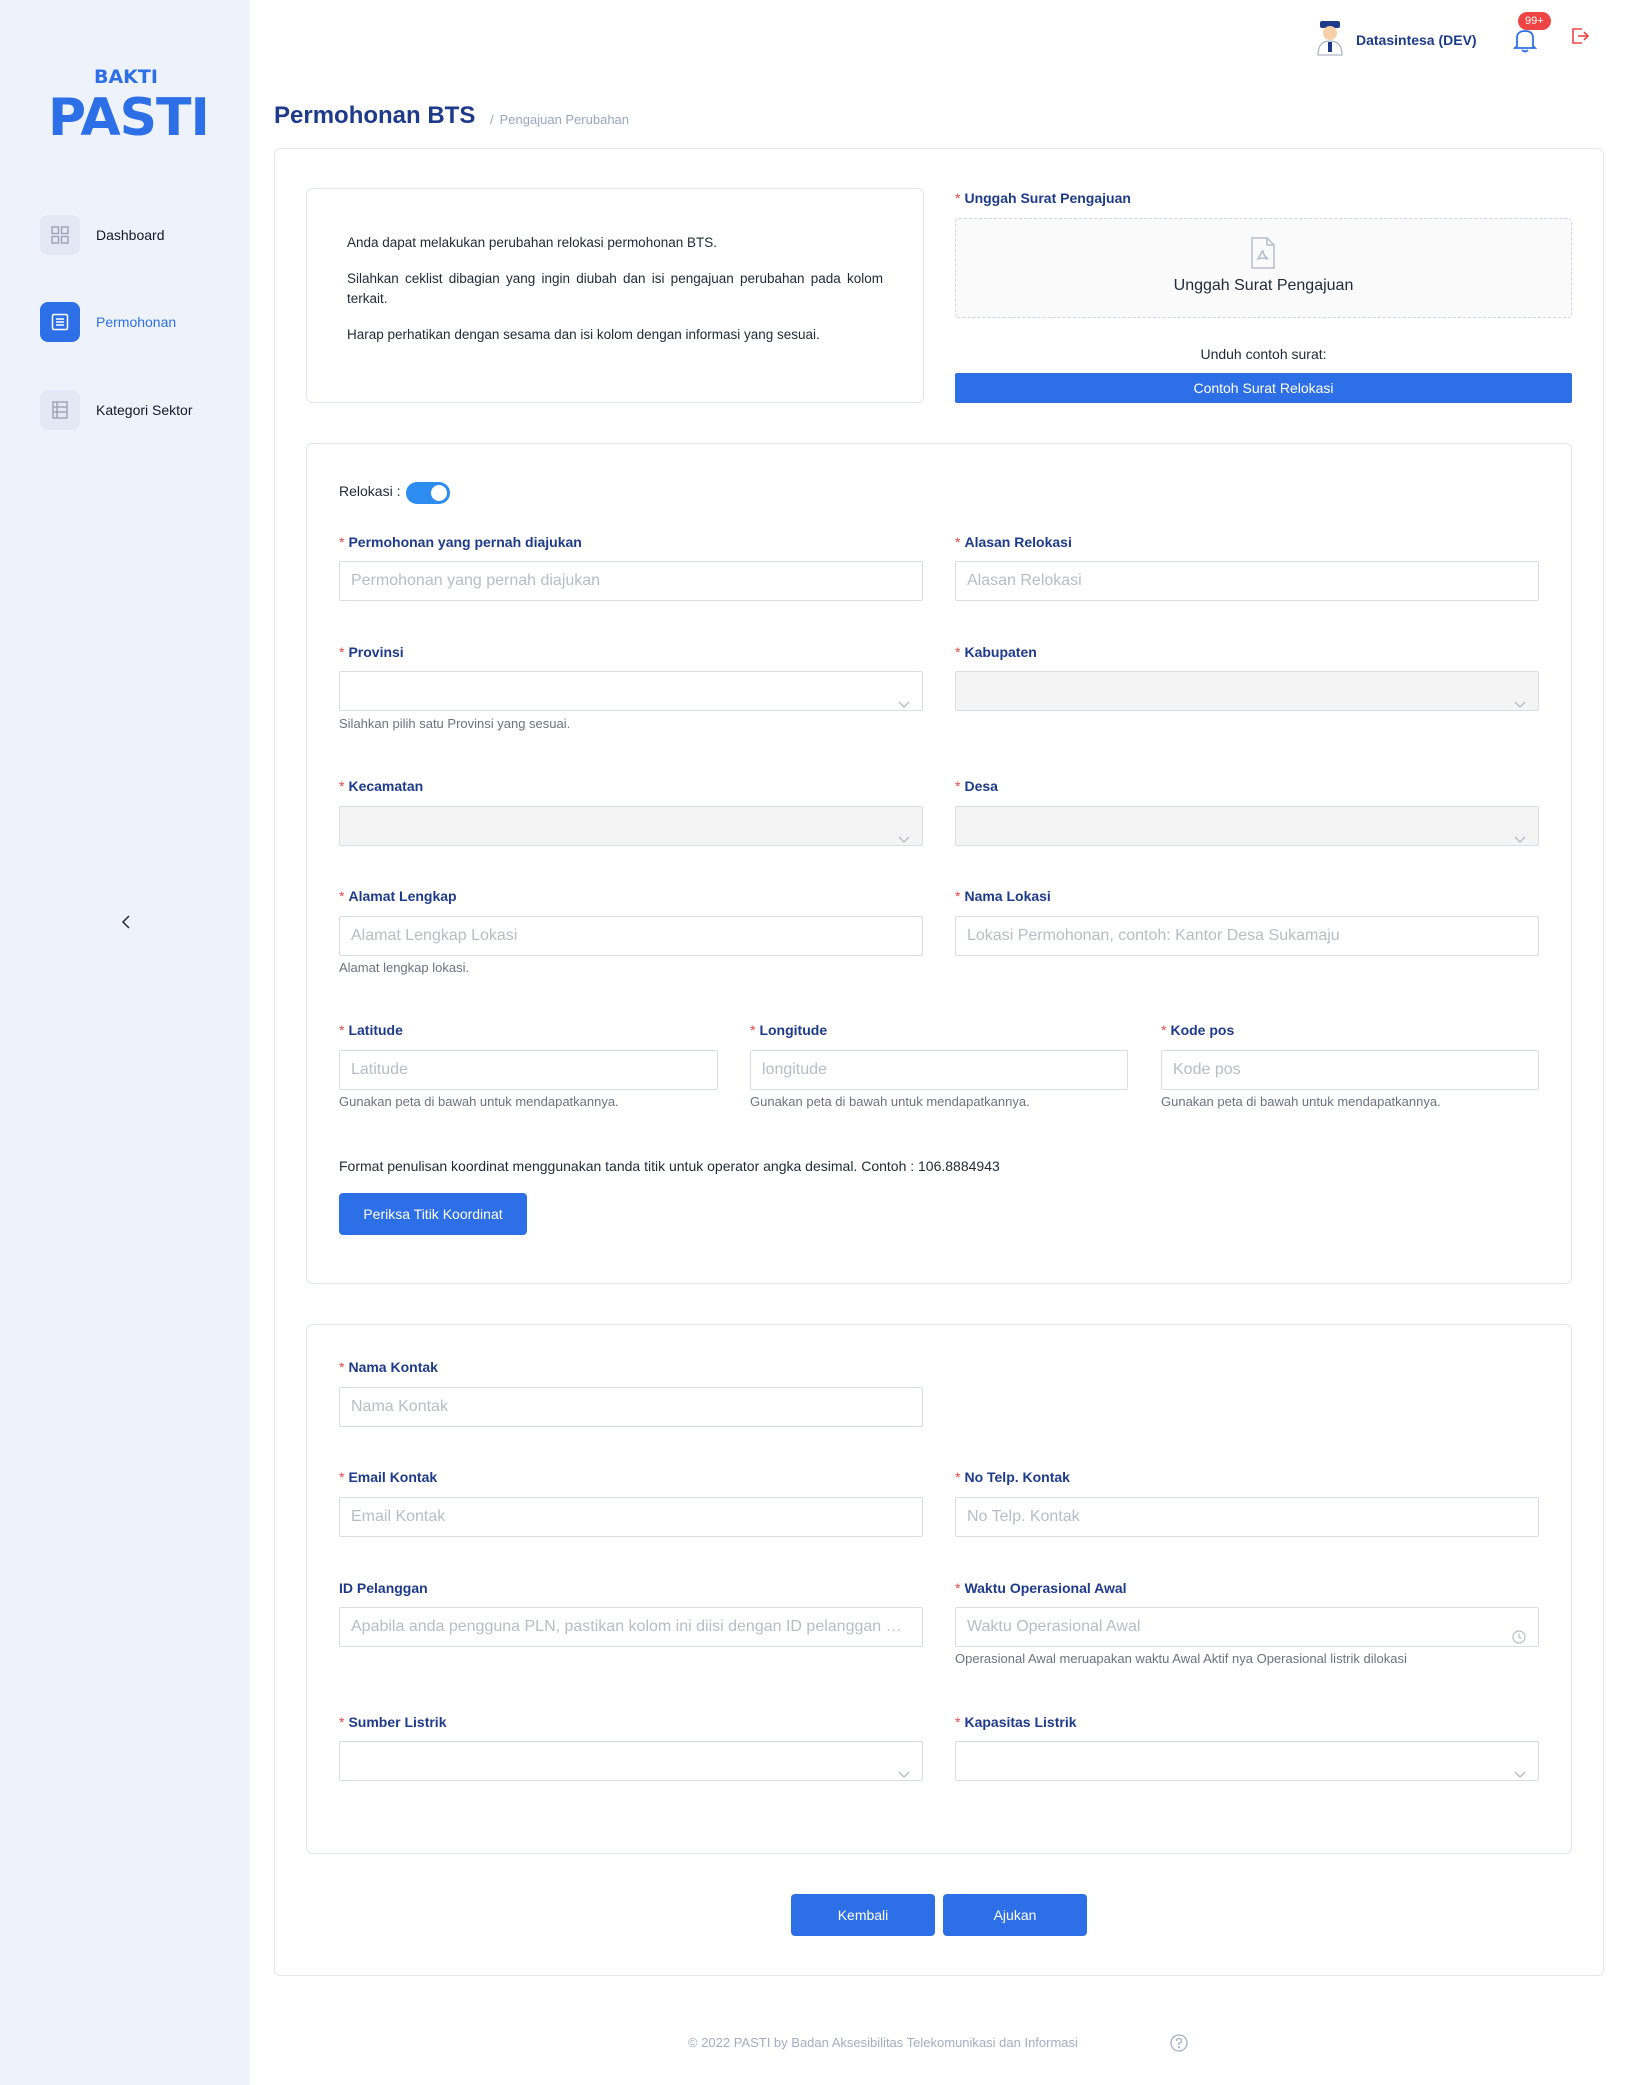 This screenshot has width=1628, height=2085. Describe the element at coordinates (863, 1915) in the screenshot. I see `back-button: Kembali` at that location.